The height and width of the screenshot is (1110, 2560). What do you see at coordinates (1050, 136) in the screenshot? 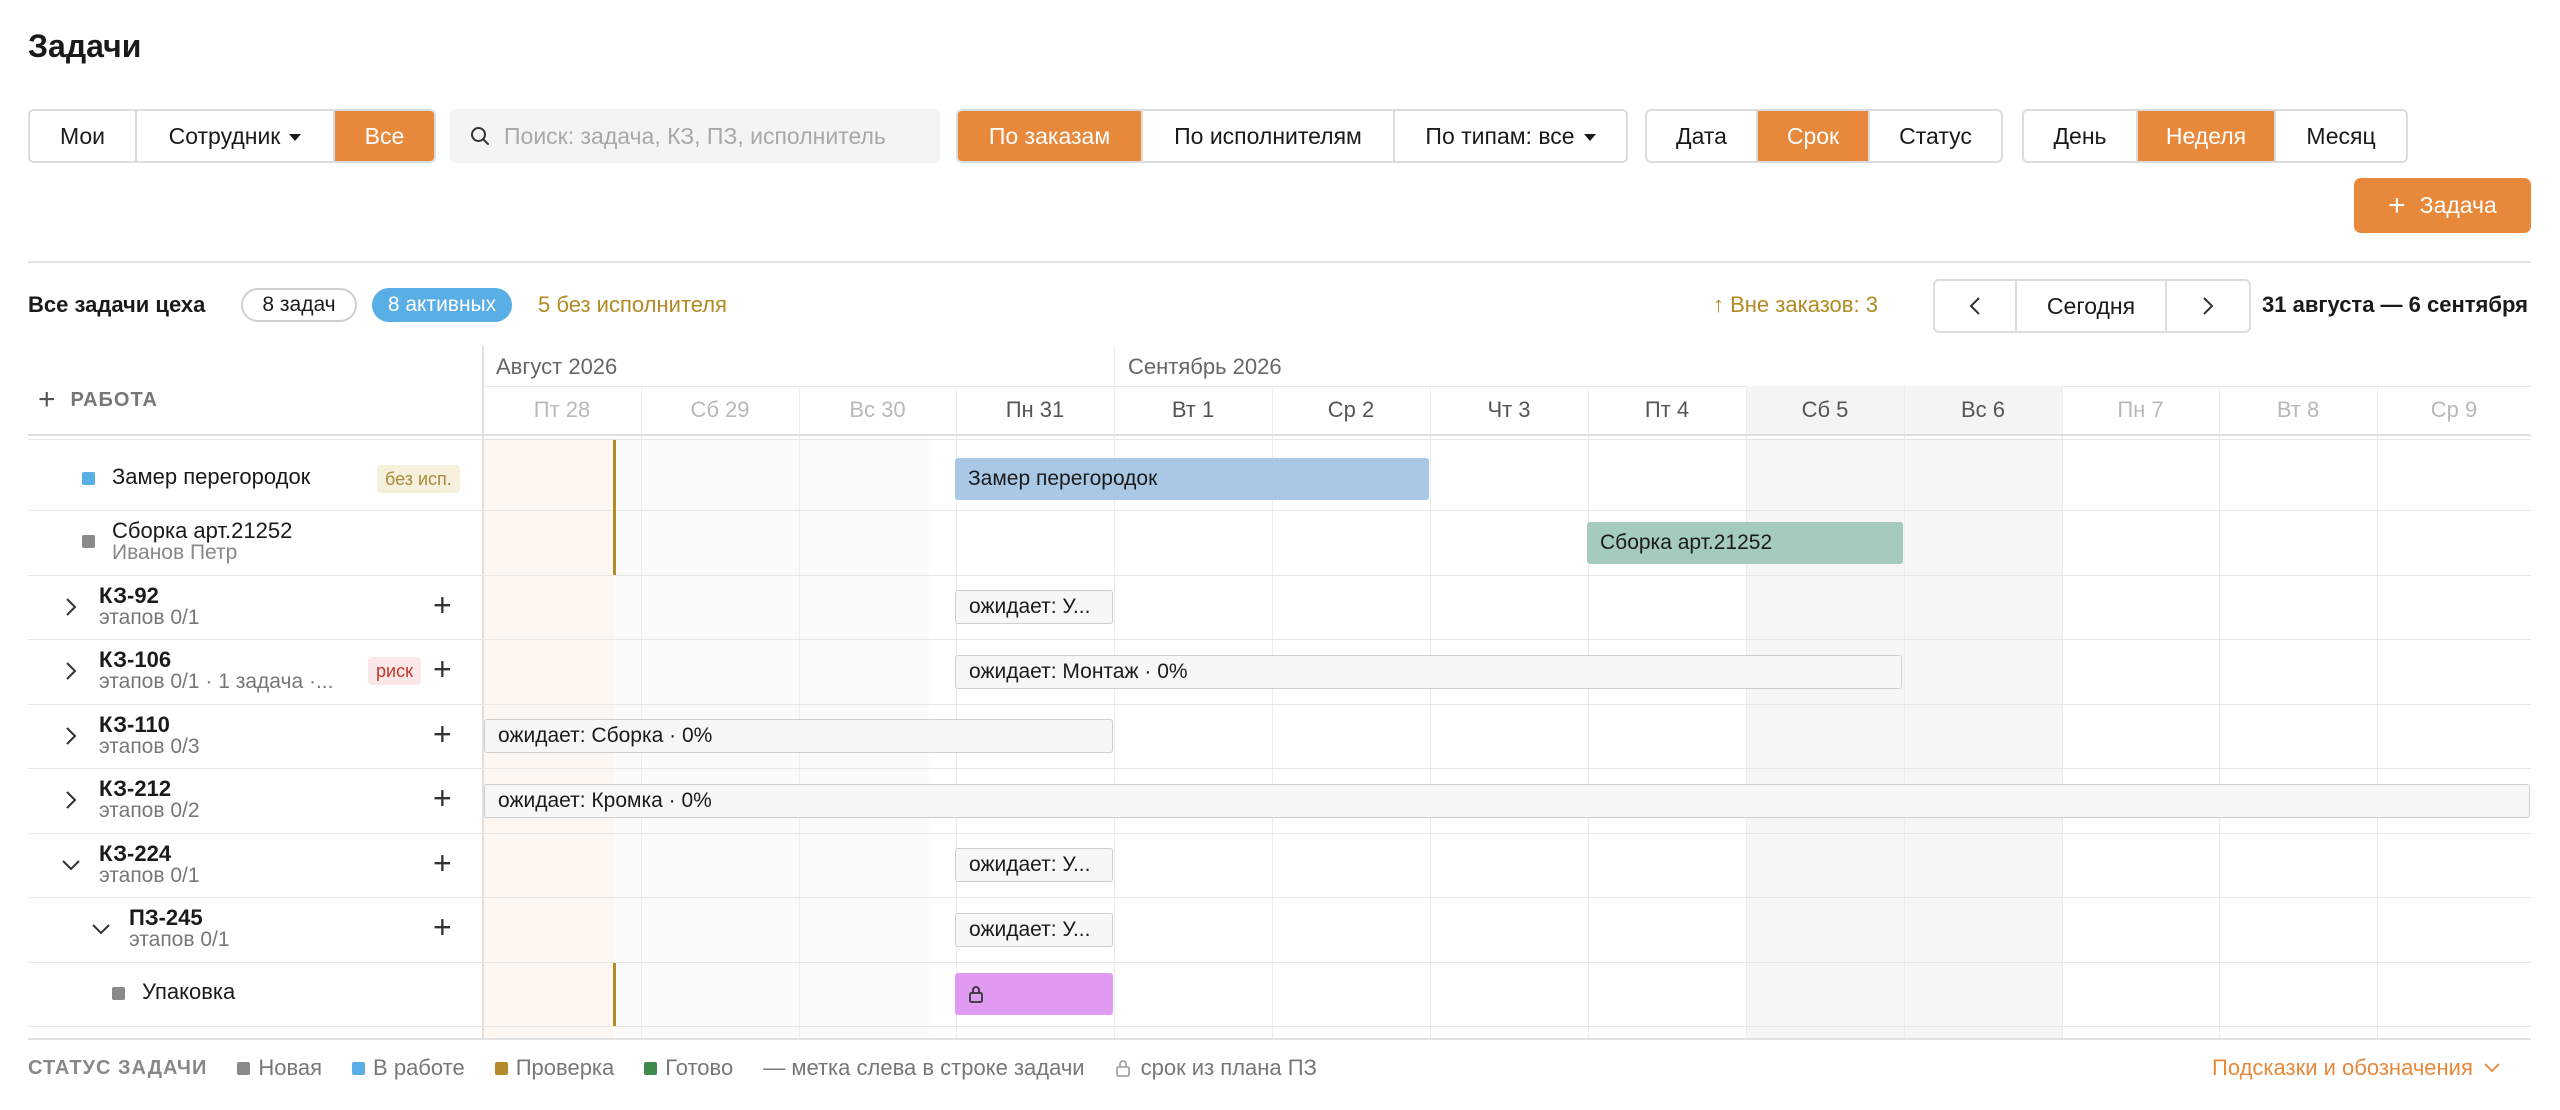
I see `group-by-orders-button: По заказам` at bounding box center [1050, 136].